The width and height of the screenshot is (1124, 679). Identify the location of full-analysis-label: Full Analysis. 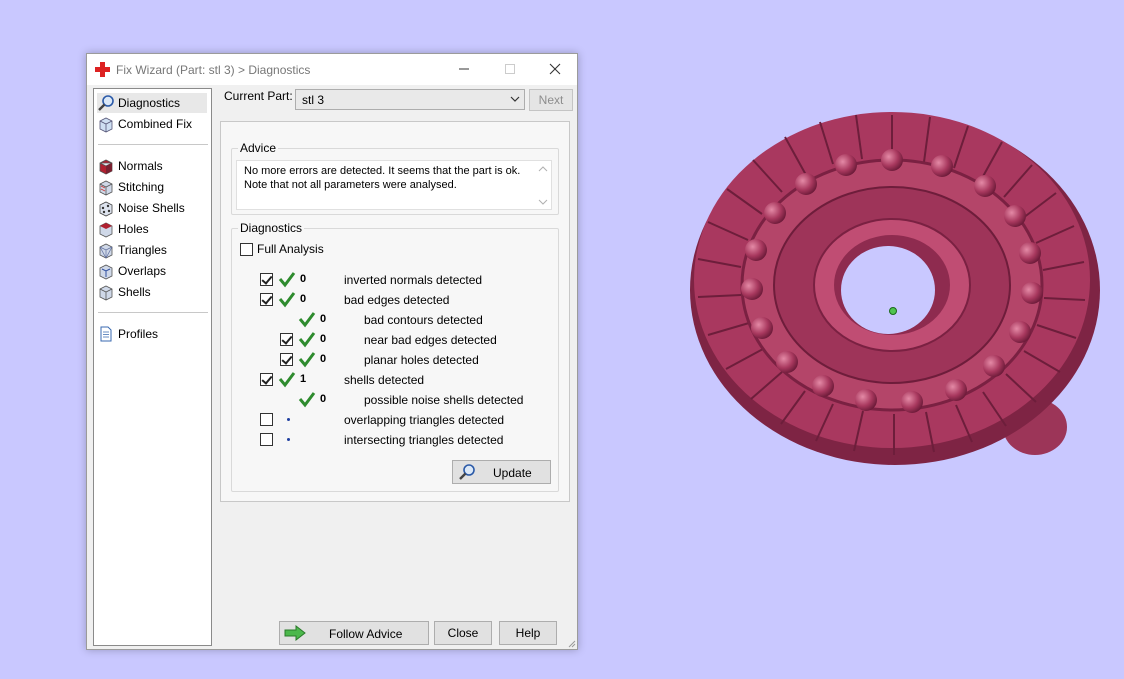
(290, 249).